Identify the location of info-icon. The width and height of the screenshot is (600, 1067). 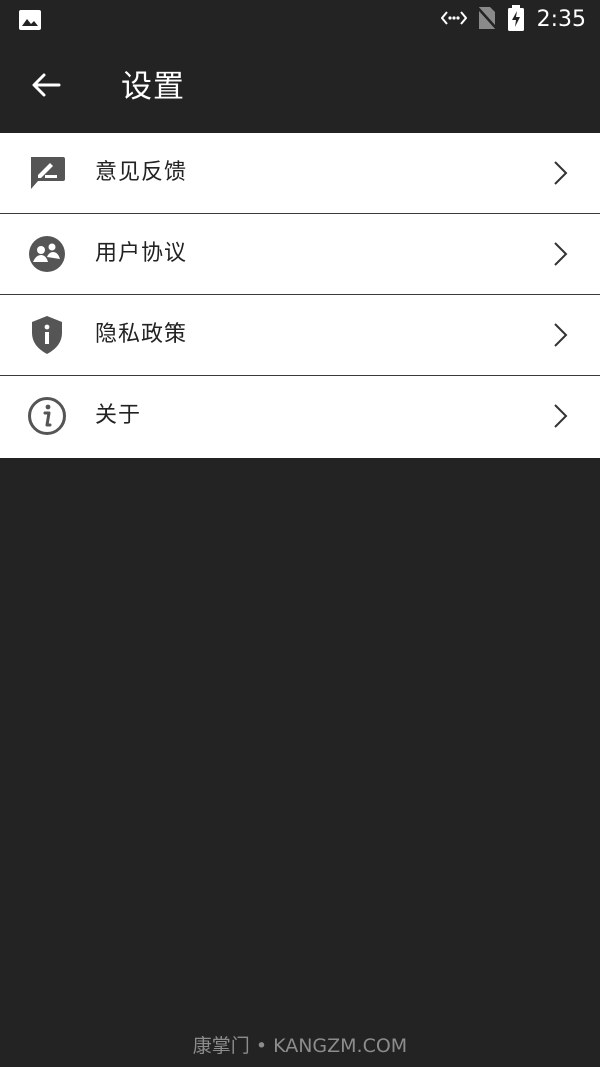
(47, 416).